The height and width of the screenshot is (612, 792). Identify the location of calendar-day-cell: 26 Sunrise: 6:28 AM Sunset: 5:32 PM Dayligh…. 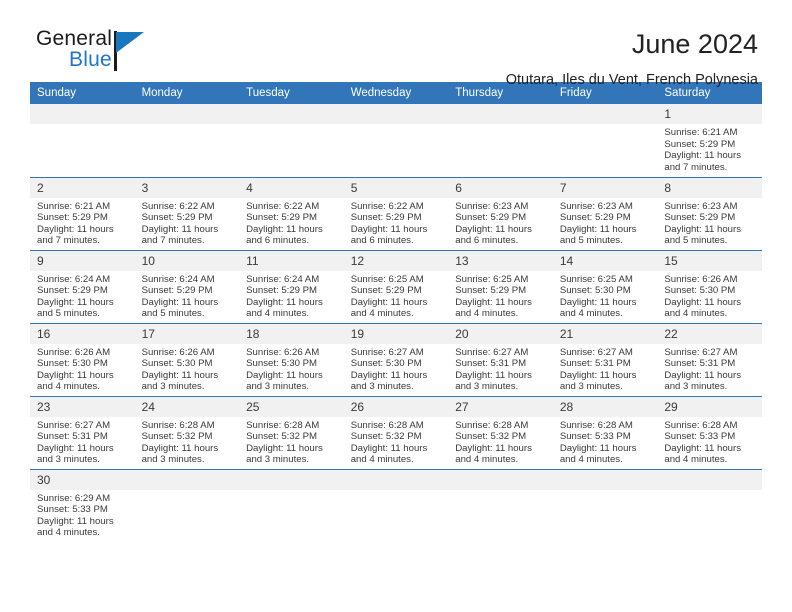
(396, 432).